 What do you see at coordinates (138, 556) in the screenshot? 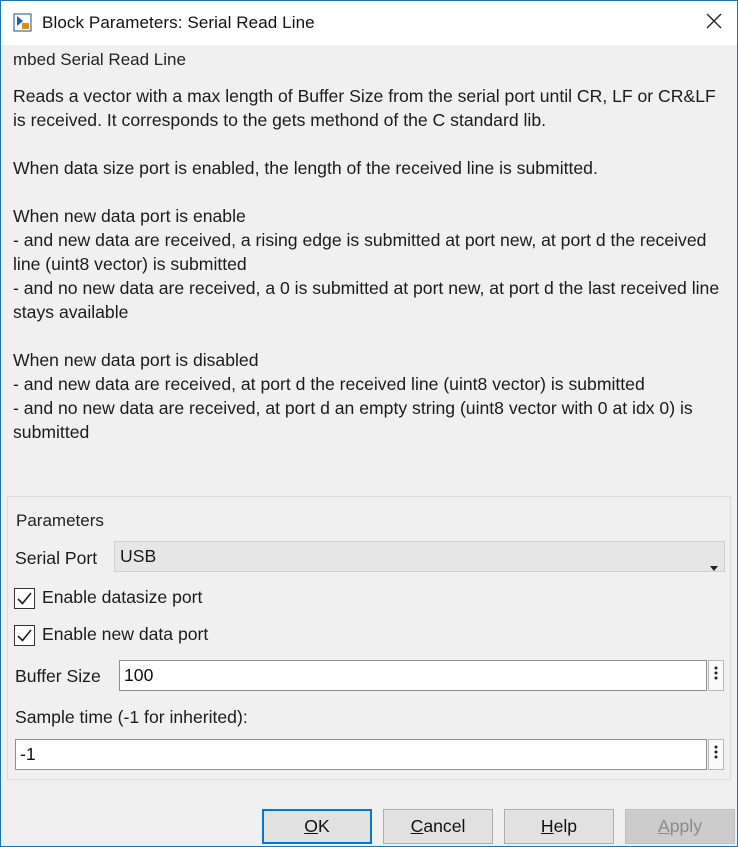
I see `serial-port-value: USB` at bounding box center [138, 556].